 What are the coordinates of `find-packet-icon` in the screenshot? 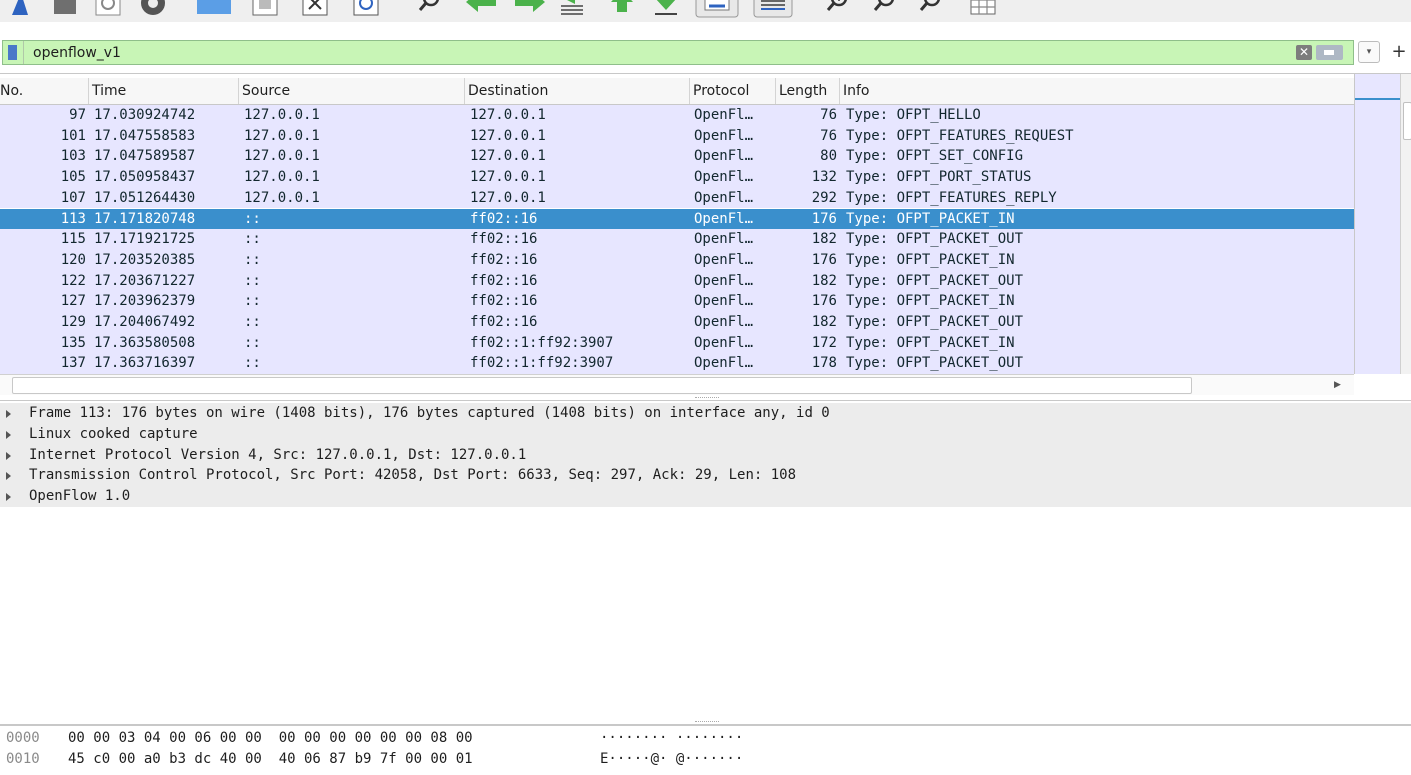 It's located at (429, 9).